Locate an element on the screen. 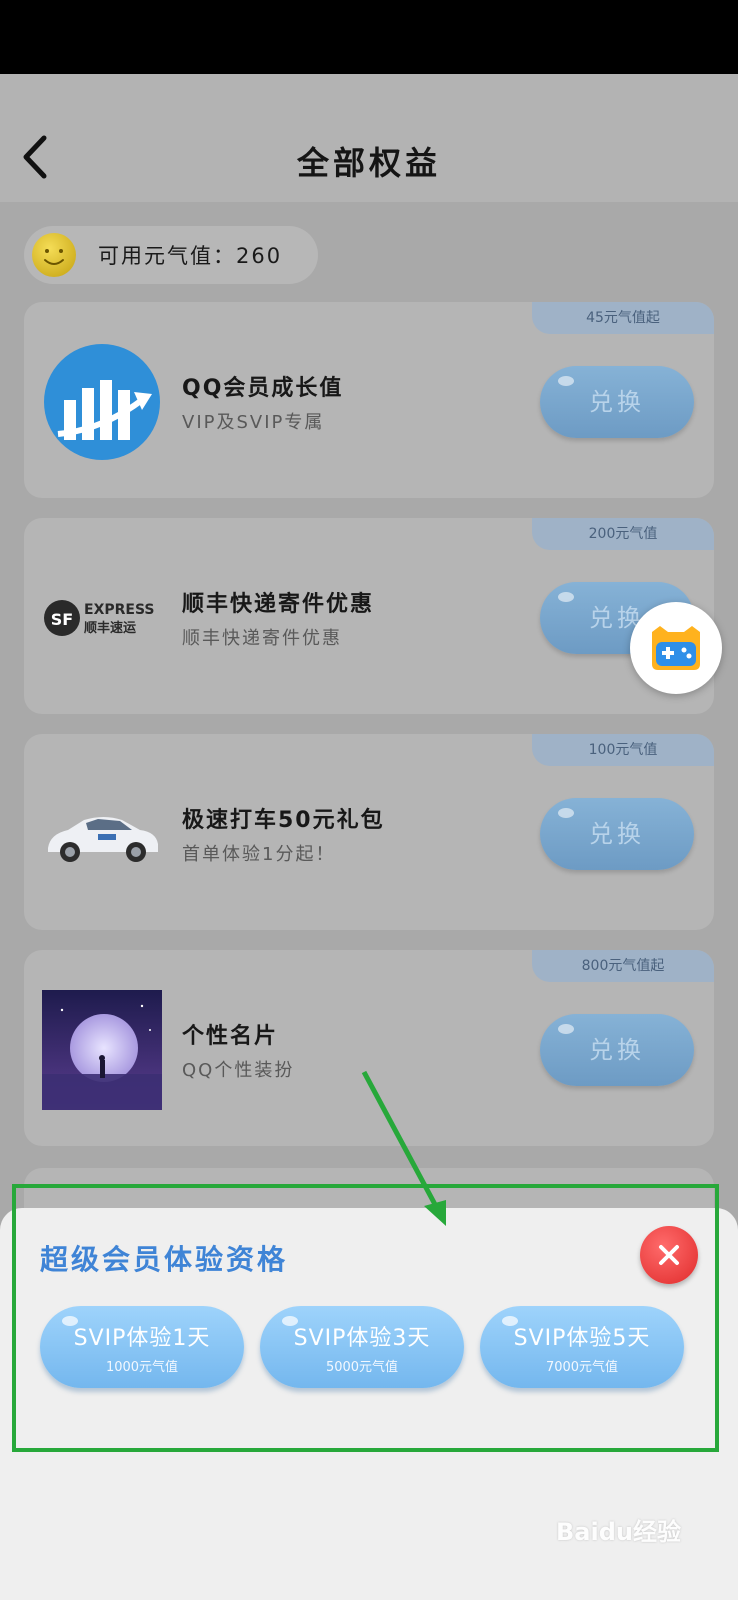  benefit-card-qq-growth: 45元气值起 QQ会员成长值 VIP及SVIP专属 兑换 is located at coordinates (369, 400).